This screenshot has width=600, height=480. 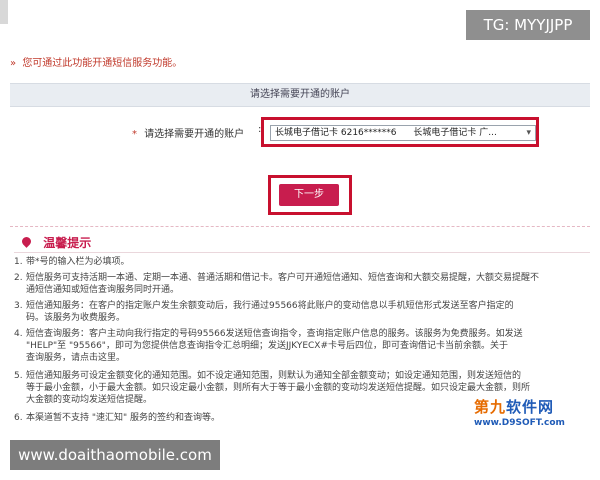 I want to click on tg-badge-overlay: TG: MYYJJPP, so click(x=528, y=25).